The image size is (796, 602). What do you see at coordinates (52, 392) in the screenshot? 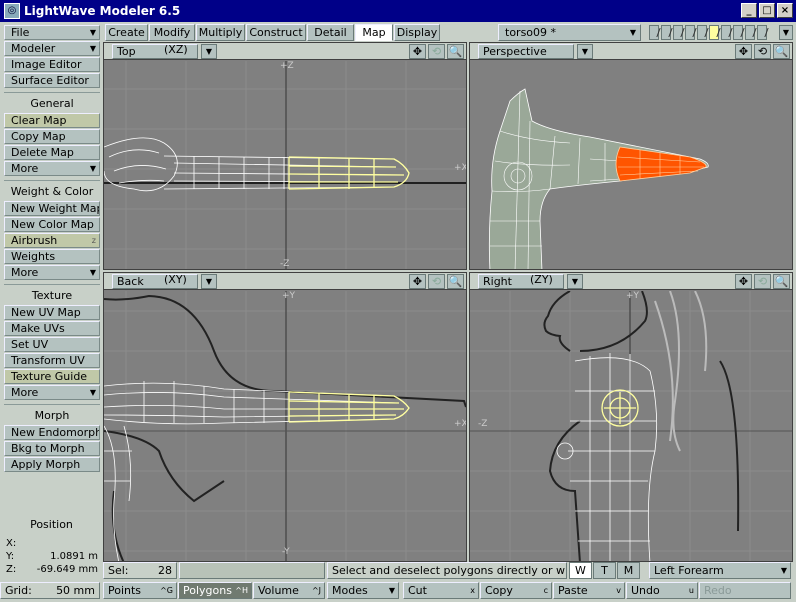
I see `texture-more-menu: More` at bounding box center [52, 392].